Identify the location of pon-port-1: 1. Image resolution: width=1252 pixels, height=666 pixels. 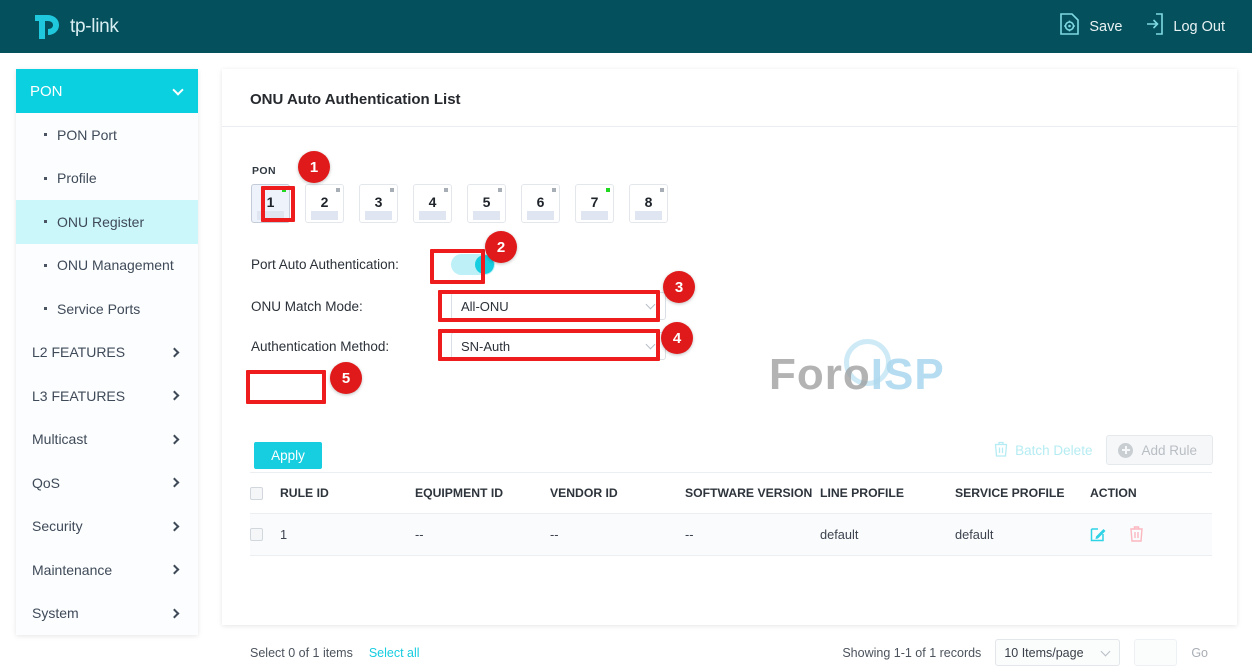
(270, 203).